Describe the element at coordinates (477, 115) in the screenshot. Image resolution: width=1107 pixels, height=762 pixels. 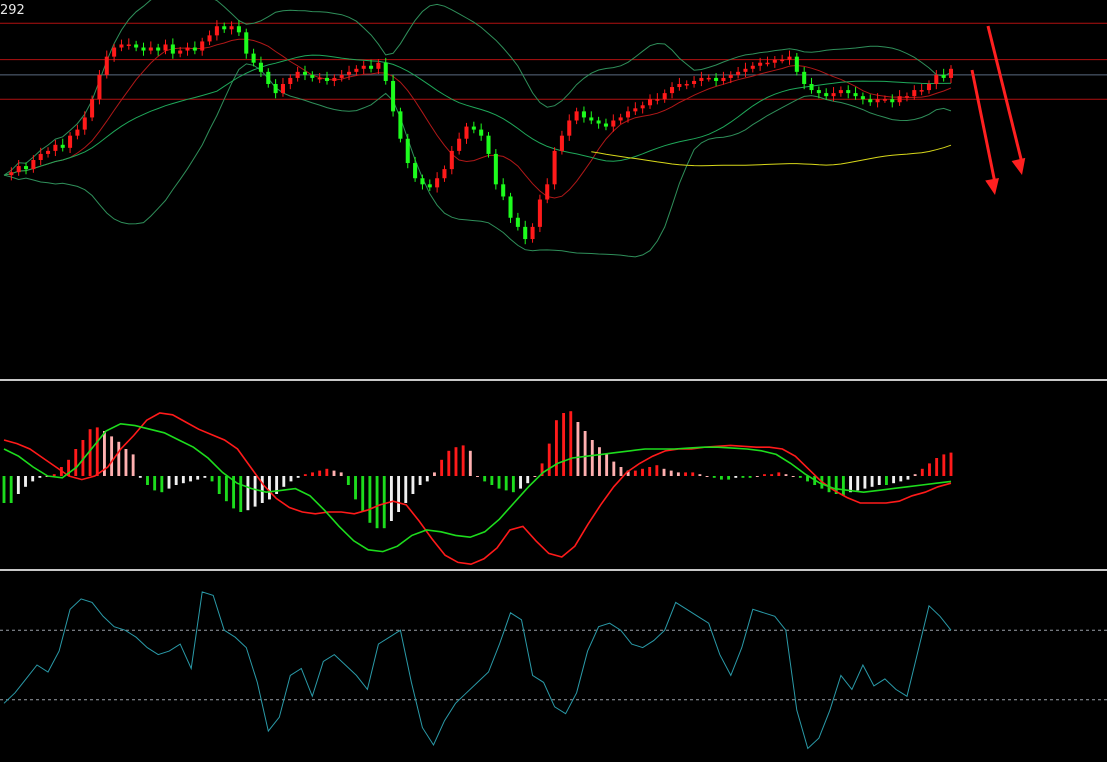
I see `ma-mid-line` at that location.